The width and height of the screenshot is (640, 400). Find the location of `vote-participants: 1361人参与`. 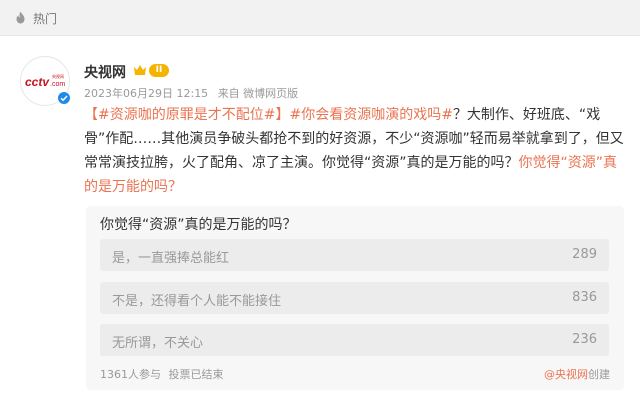

vote-participants: 1361人参与 is located at coordinates (130, 374).